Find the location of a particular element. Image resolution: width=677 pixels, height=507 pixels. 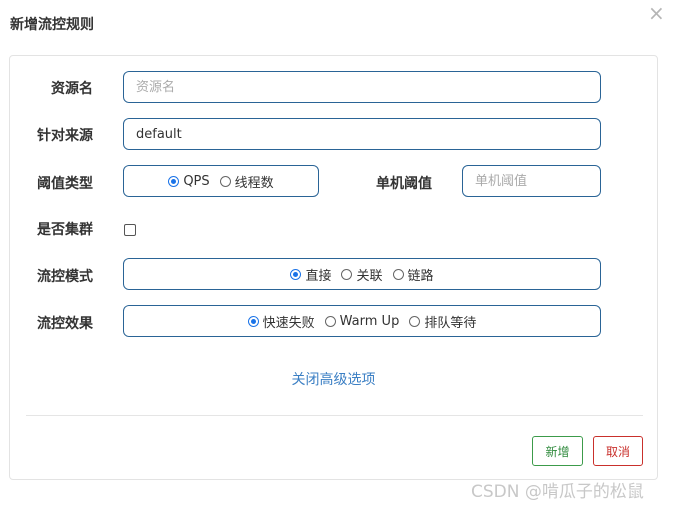

radio-label: QPS is located at coordinates (196, 181).